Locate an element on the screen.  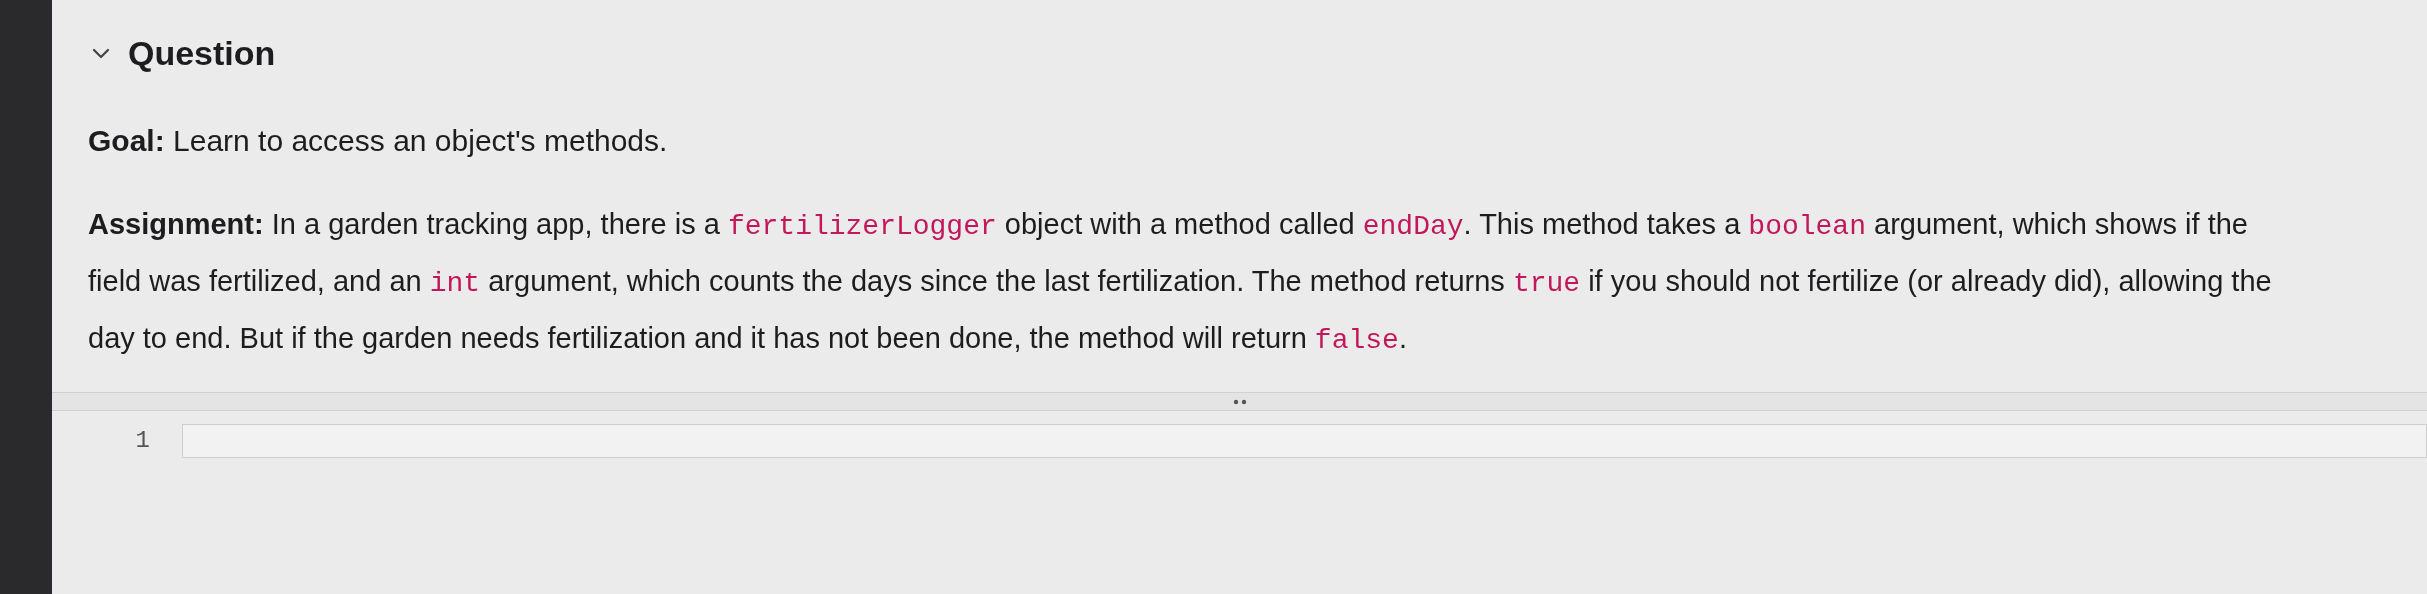
code-input-field is located at coordinates (1304, 441).